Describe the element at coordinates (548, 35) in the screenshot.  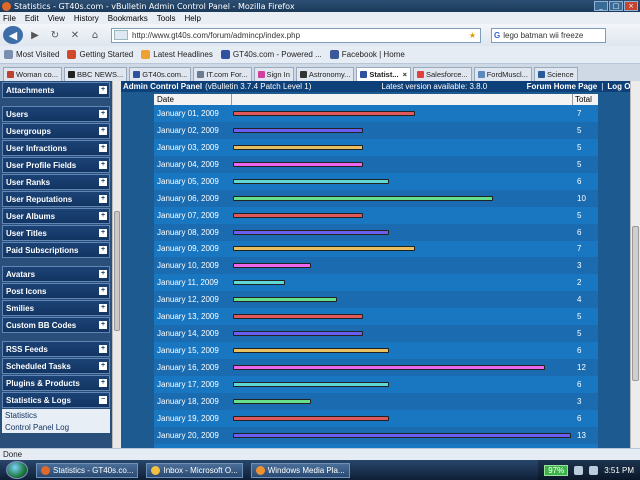
I see `search-input: G lego batman wii freeze` at that location.